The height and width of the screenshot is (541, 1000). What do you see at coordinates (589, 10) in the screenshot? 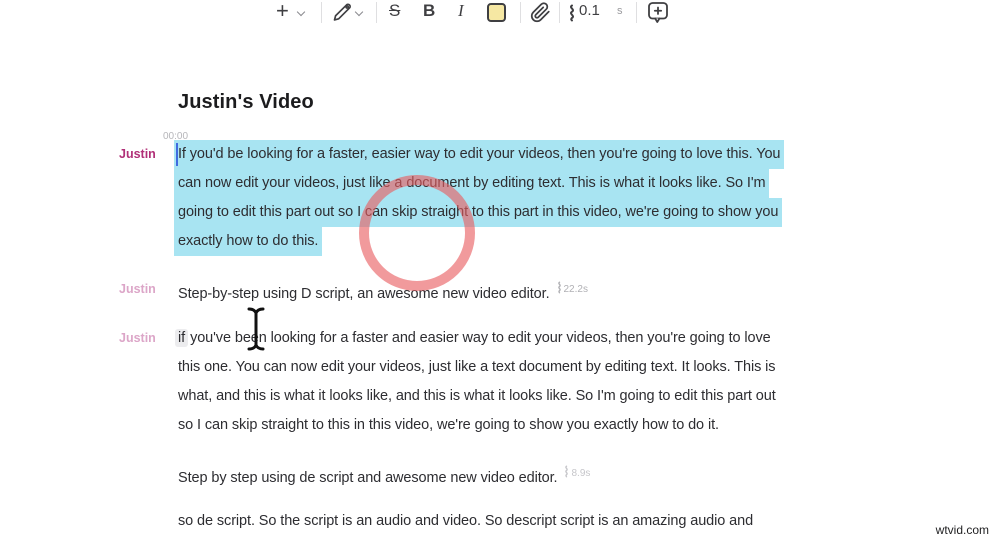
I see `gap-threshold-value: 0.1` at bounding box center [589, 10].